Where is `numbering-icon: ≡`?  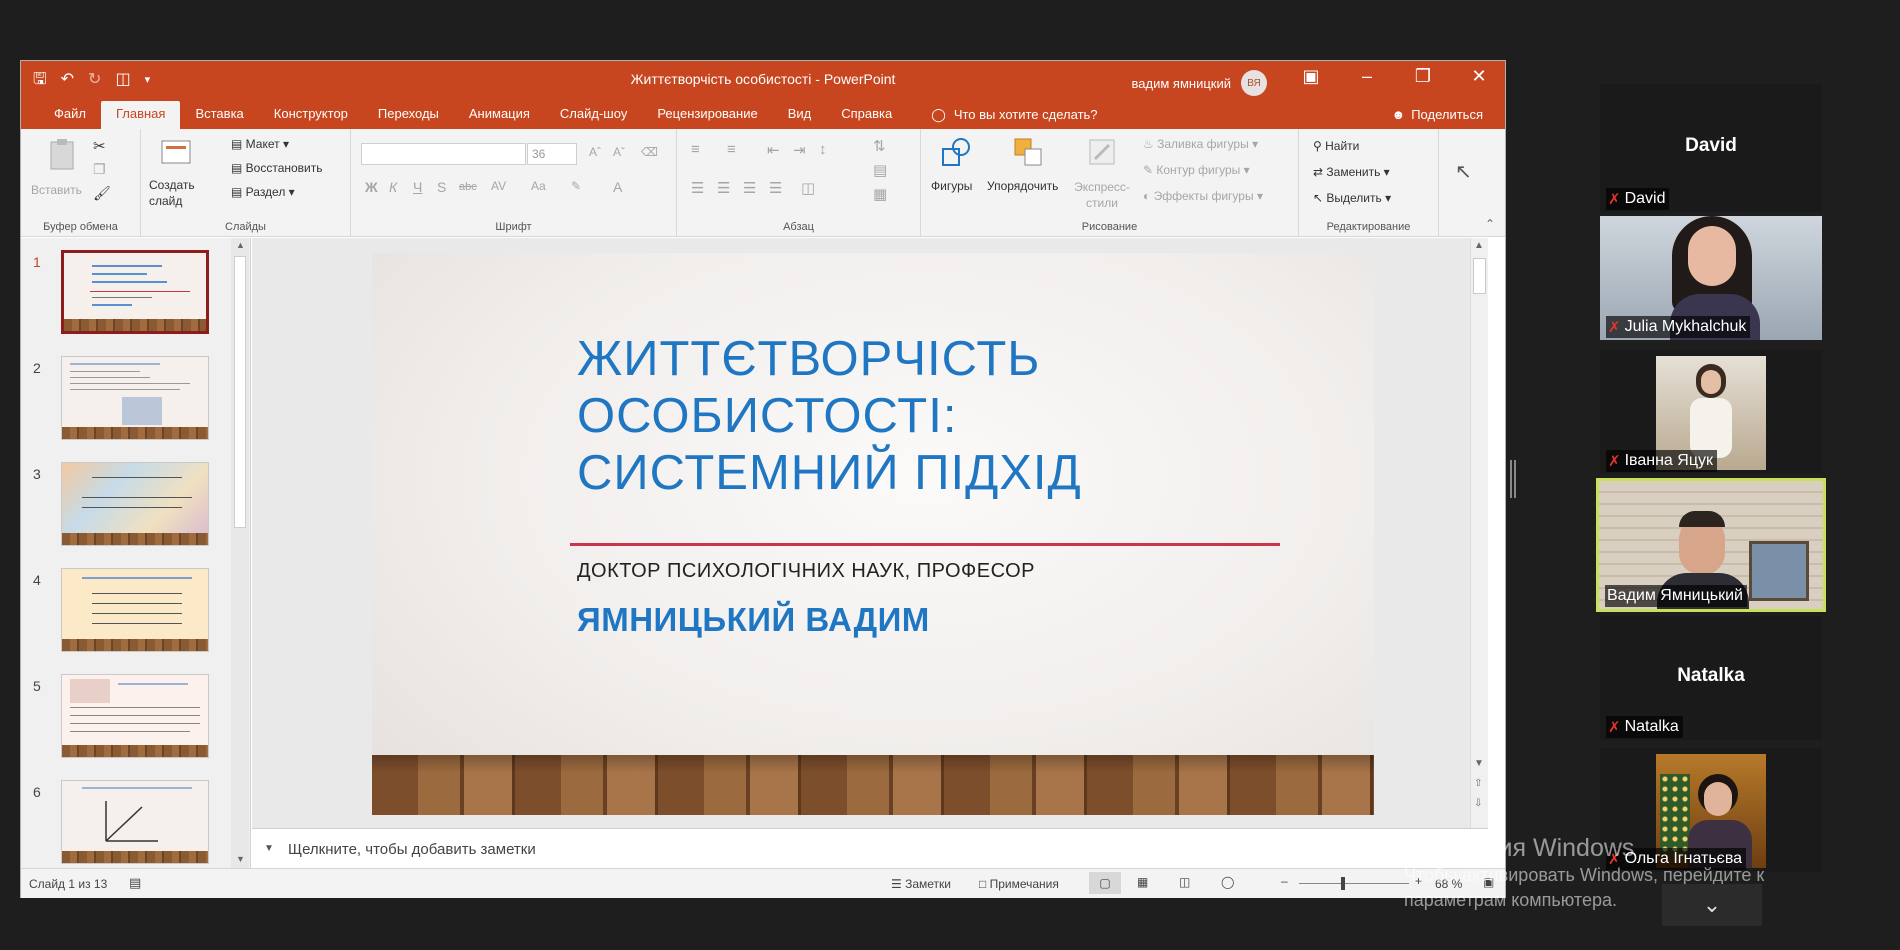
numbering-icon: ≡ is located at coordinates (731, 149).